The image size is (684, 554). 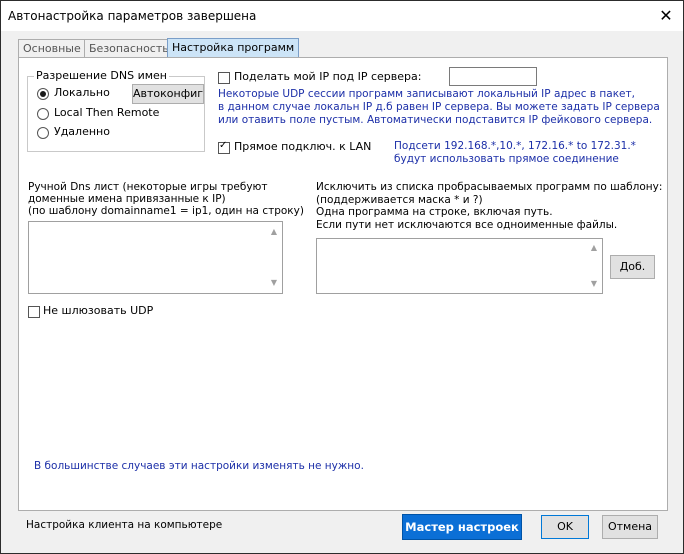 I want to click on radio-dns-local-then-remote-label: Local Then Remote, so click(x=106, y=112).